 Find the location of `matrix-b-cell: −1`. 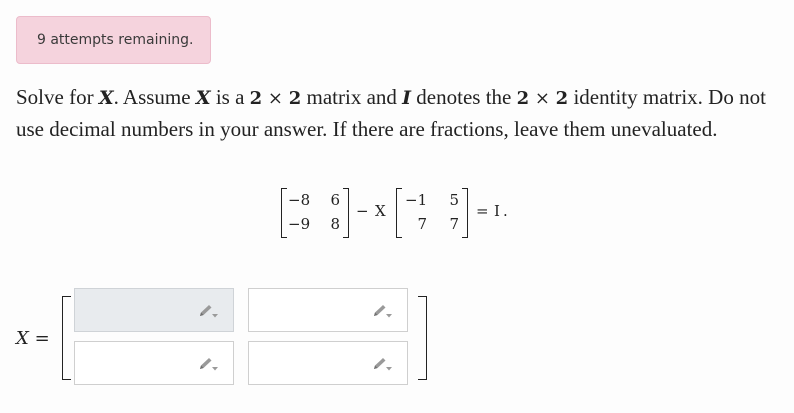

matrix-b-cell: −1 is located at coordinates (416, 200).